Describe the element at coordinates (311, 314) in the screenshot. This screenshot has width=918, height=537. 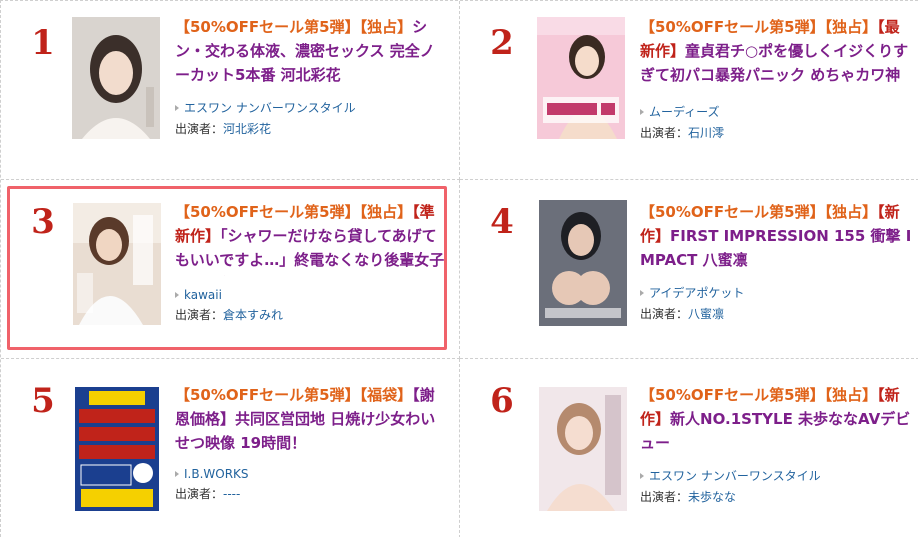
I see `cast-line: 出演者：倉本すみれ` at that location.